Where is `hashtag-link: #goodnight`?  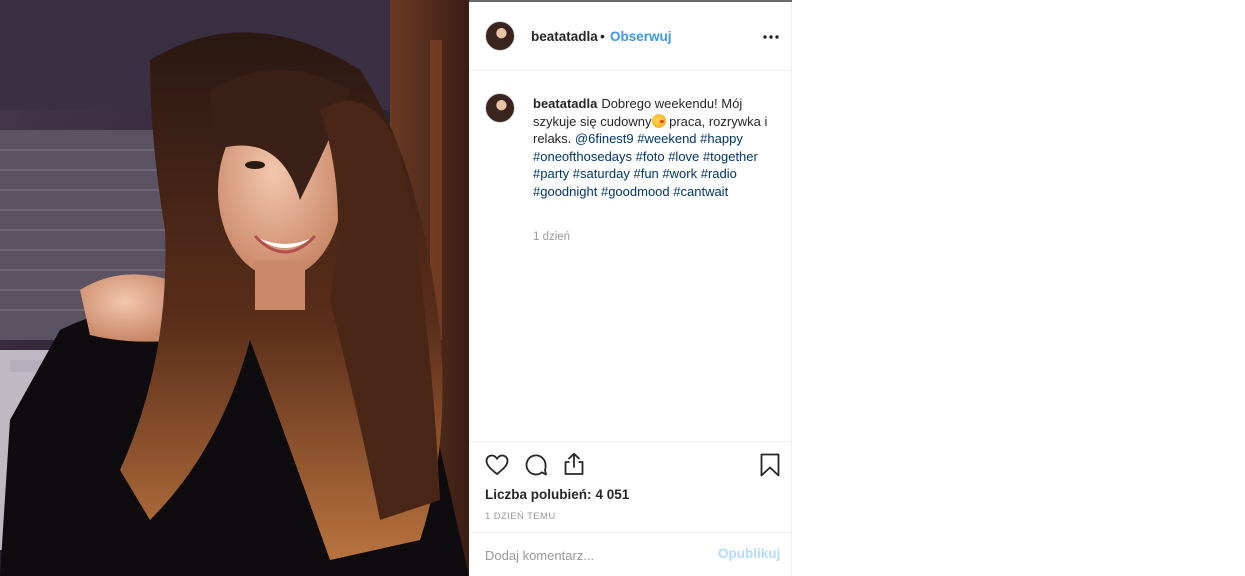 hashtag-link: #goodnight is located at coordinates (565, 191).